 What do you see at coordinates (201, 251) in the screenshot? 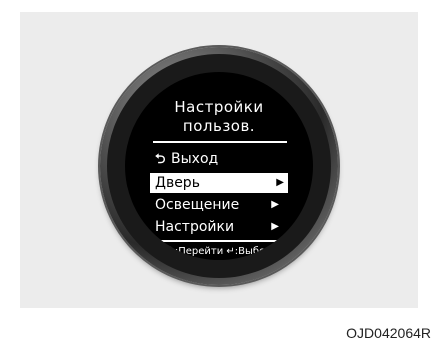
I see `hint-navigate-label: Перейти` at bounding box center [201, 251].